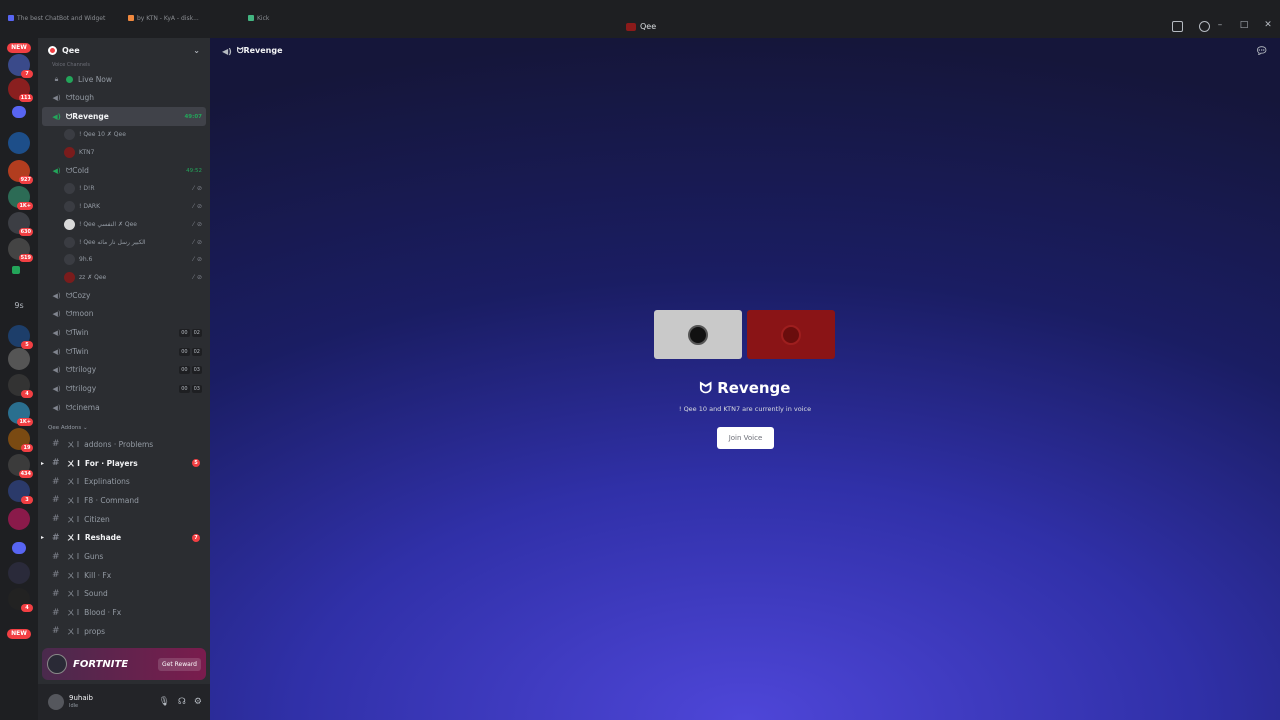 This screenshot has height=720, width=1280. What do you see at coordinates (16, 270) in the screenshot?
I see `kick-icon` at bounding box center [16, 270].